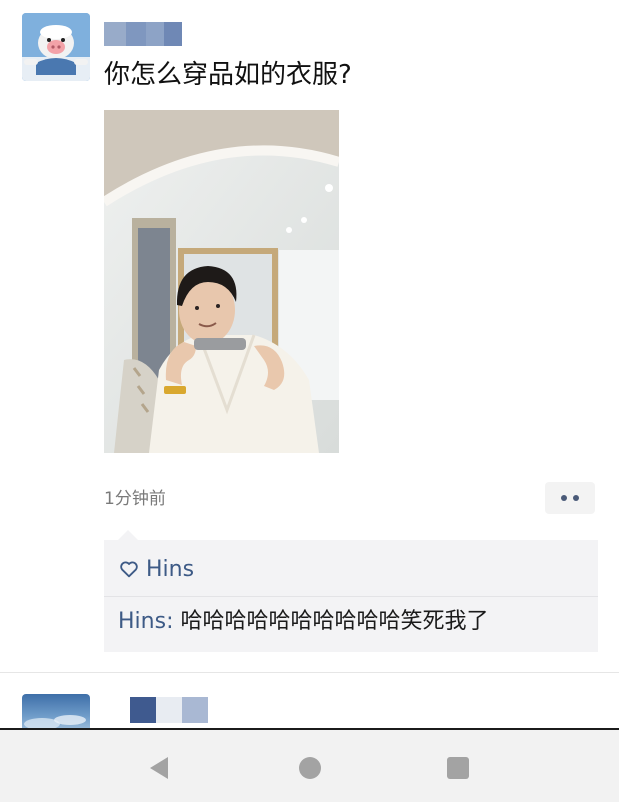 Image resolution: width=619 pixels, height=802 pixels. I want to click on triangle-back-icon, so click(159, 768).